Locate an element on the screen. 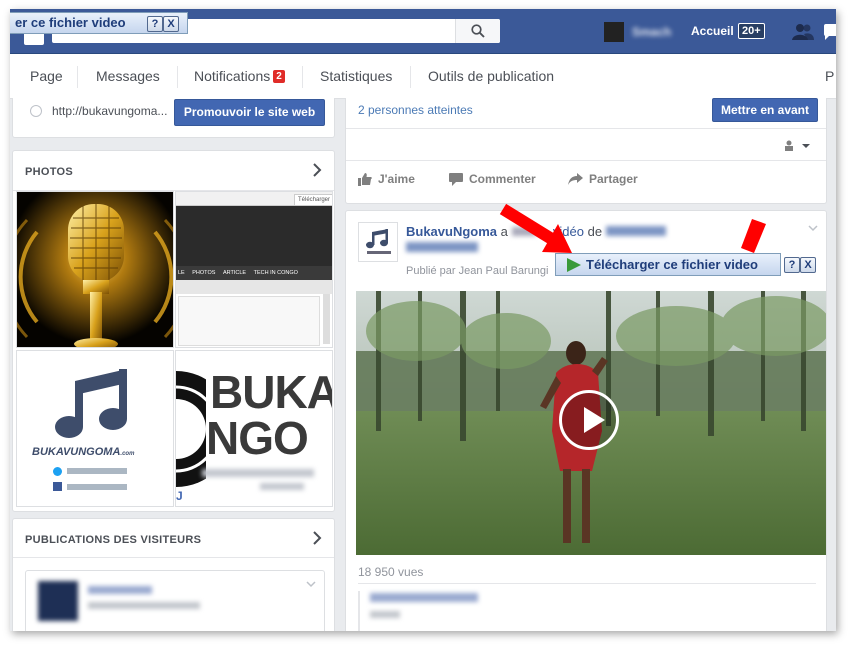 The height and width of the screenshot is (654, 857). red-arrow-icon is located at coordinates (535, 228).